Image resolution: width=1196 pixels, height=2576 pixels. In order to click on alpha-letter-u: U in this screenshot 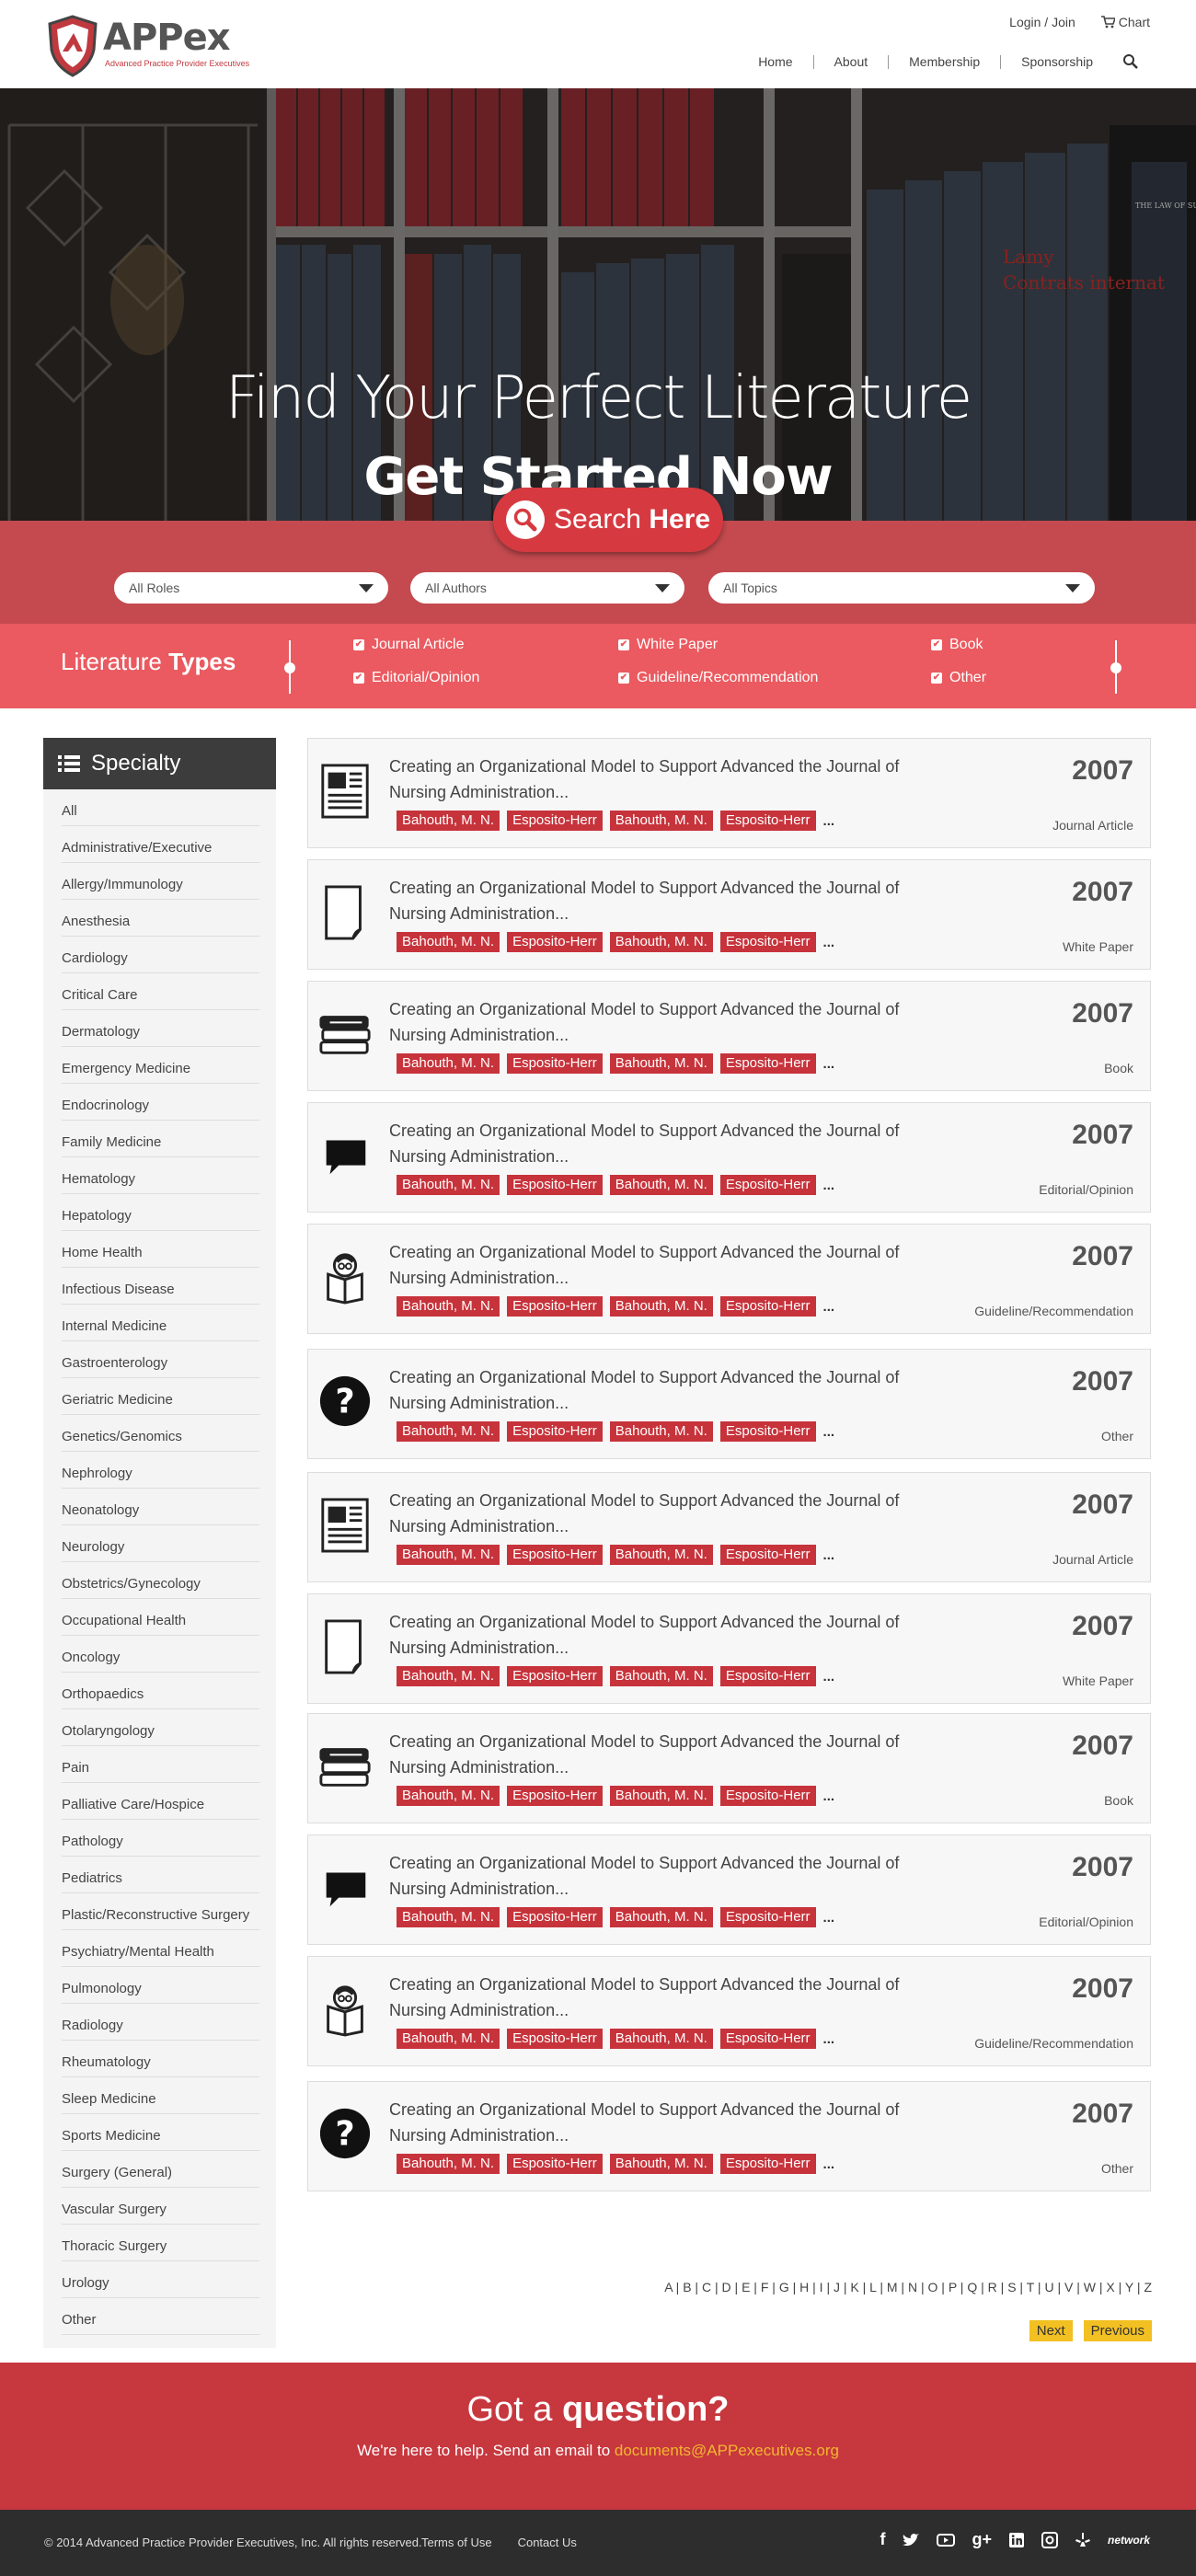, I will do `click(1048, 2287)`.